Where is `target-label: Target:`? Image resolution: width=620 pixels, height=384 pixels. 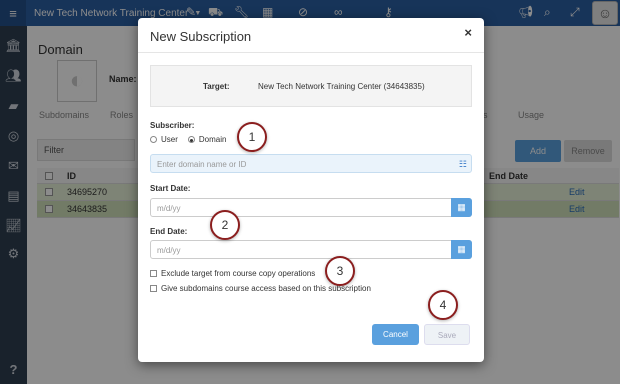
target-label: Target: is located at coordinates (216, 86).